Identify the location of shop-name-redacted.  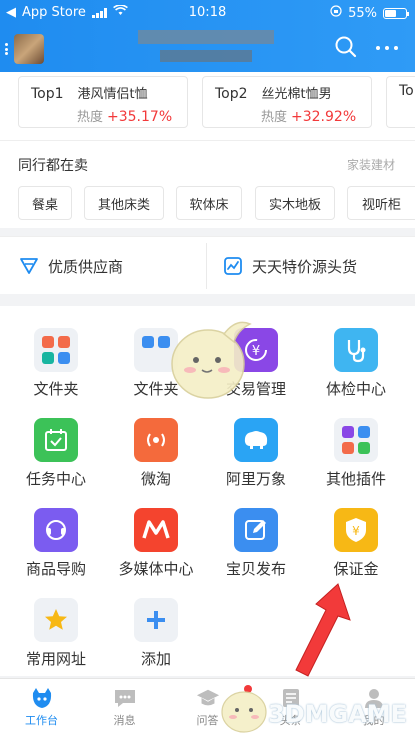
(206, 37).